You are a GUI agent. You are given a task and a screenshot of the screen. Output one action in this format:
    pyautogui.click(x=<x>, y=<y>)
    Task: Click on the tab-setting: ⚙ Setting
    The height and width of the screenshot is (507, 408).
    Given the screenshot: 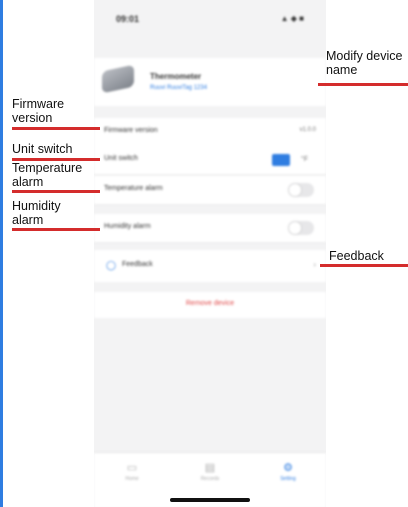 What is the action you would take?
    pyautogui.click(x=288, y=471)
    